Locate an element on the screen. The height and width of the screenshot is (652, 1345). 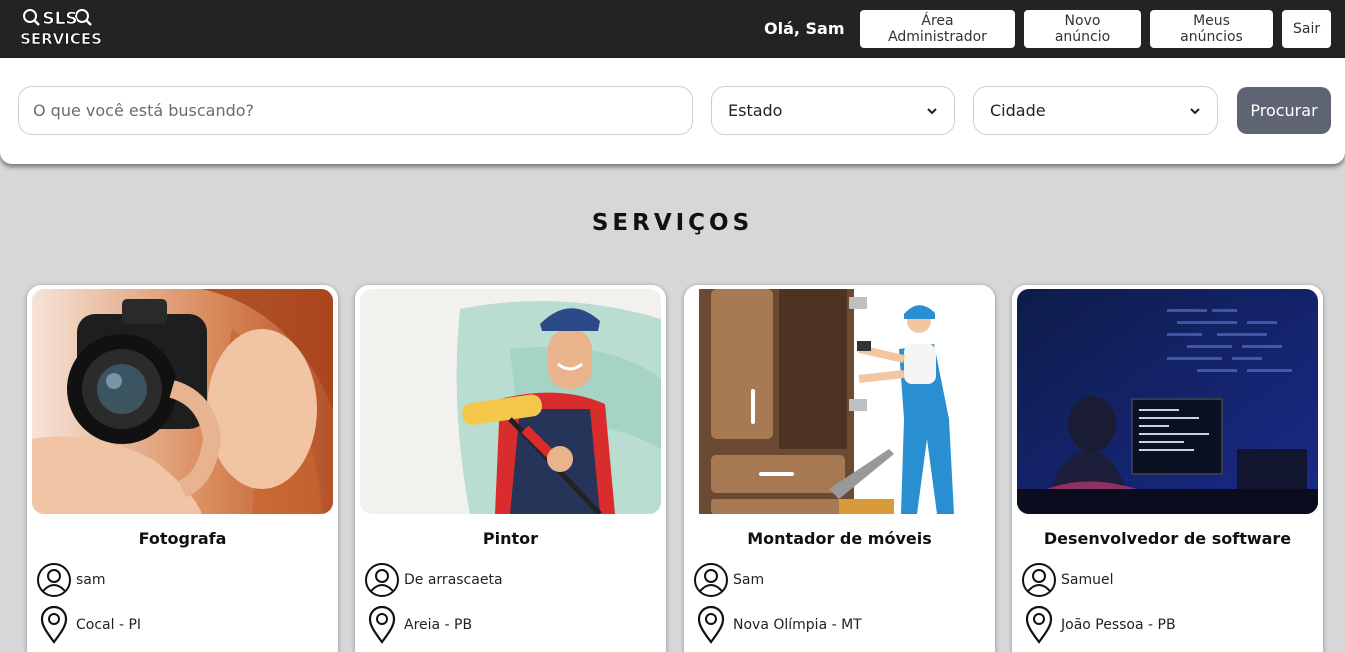
card-user-name: Sam is located at coordinates (749, 580).